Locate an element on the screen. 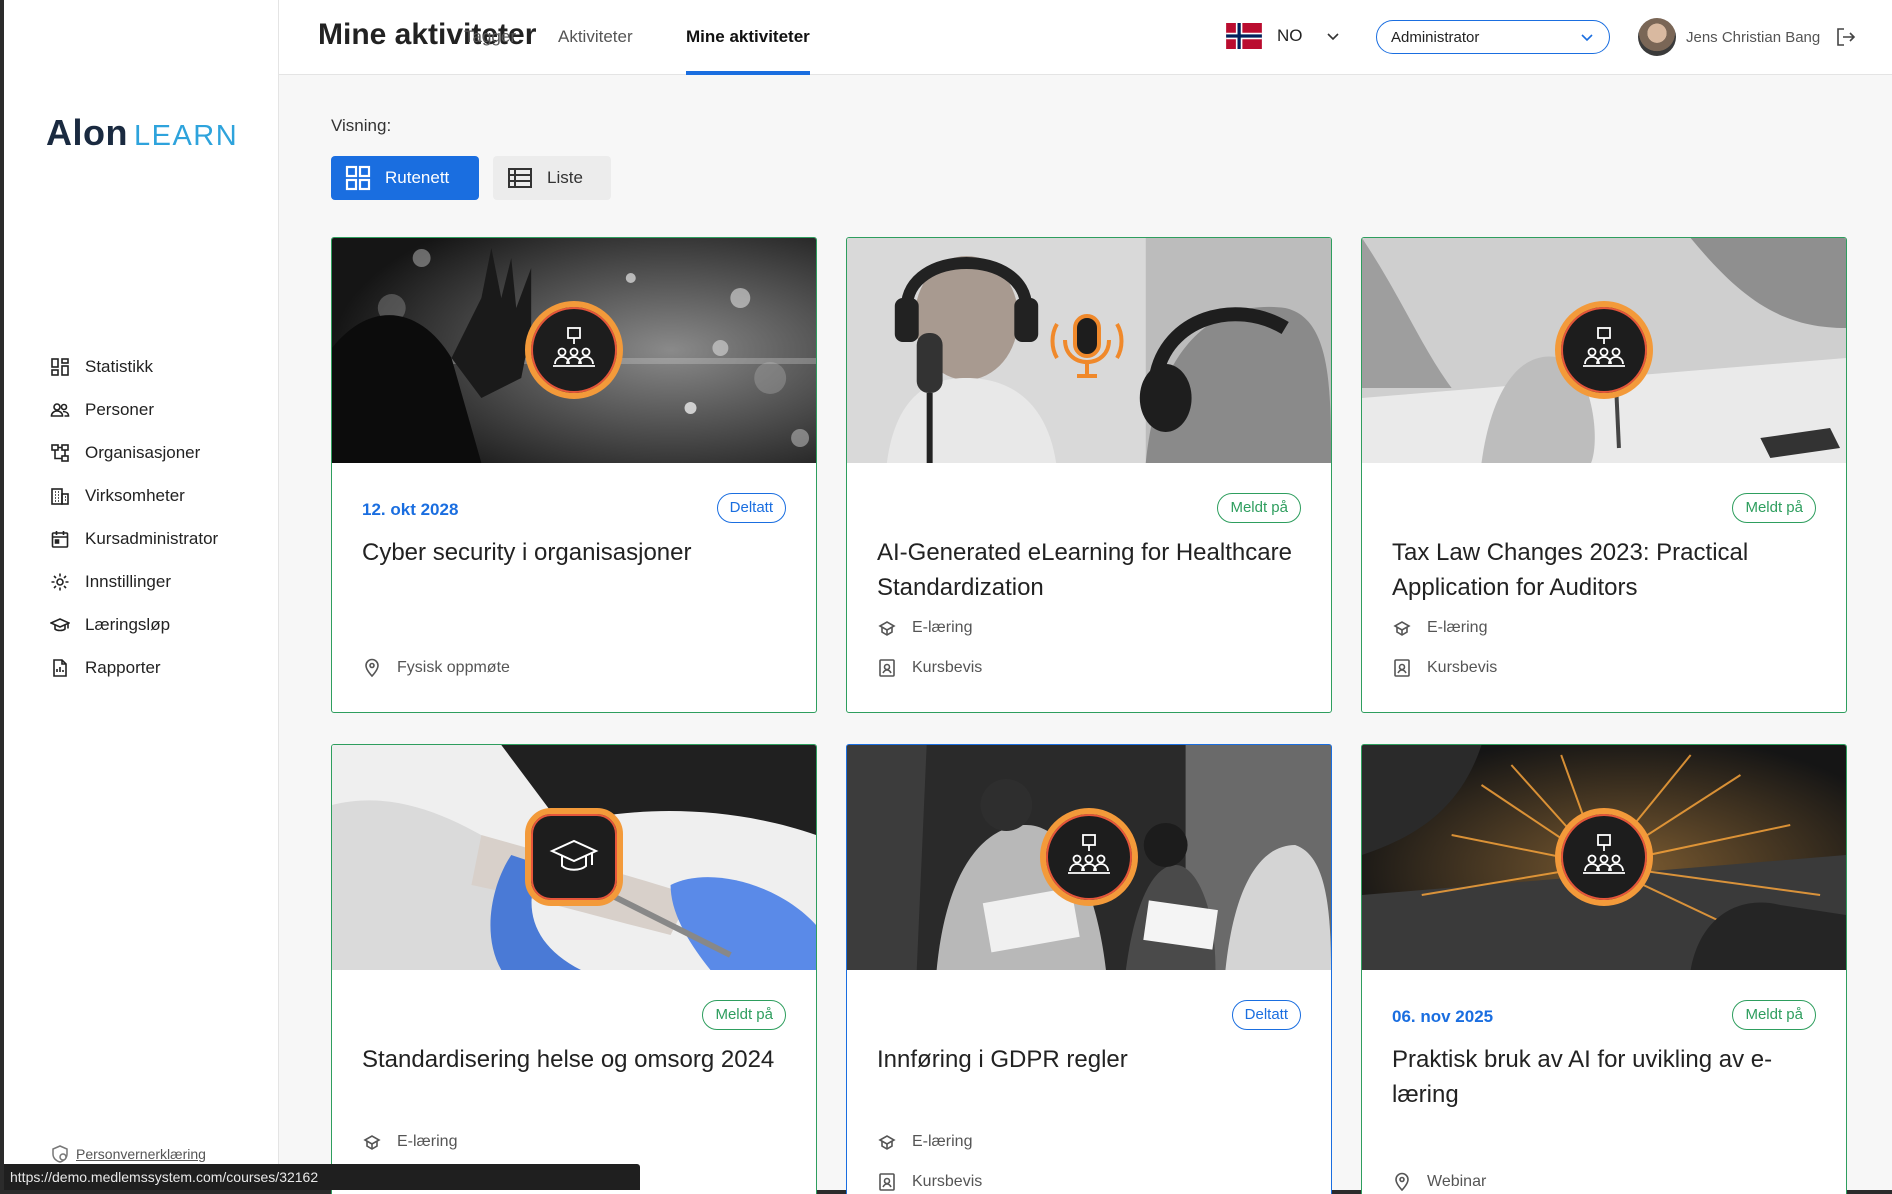  sidebar-item-label: Læringsløp is located at coordinates (128, 624).